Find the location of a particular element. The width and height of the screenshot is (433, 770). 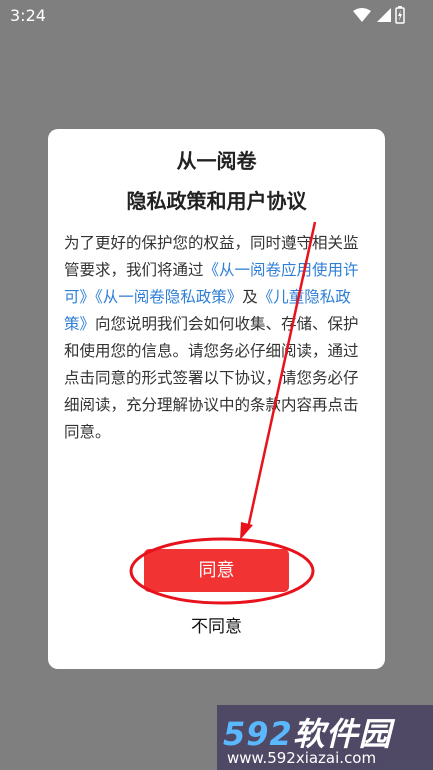

wifi-icon is located at coordinates (362, 15).